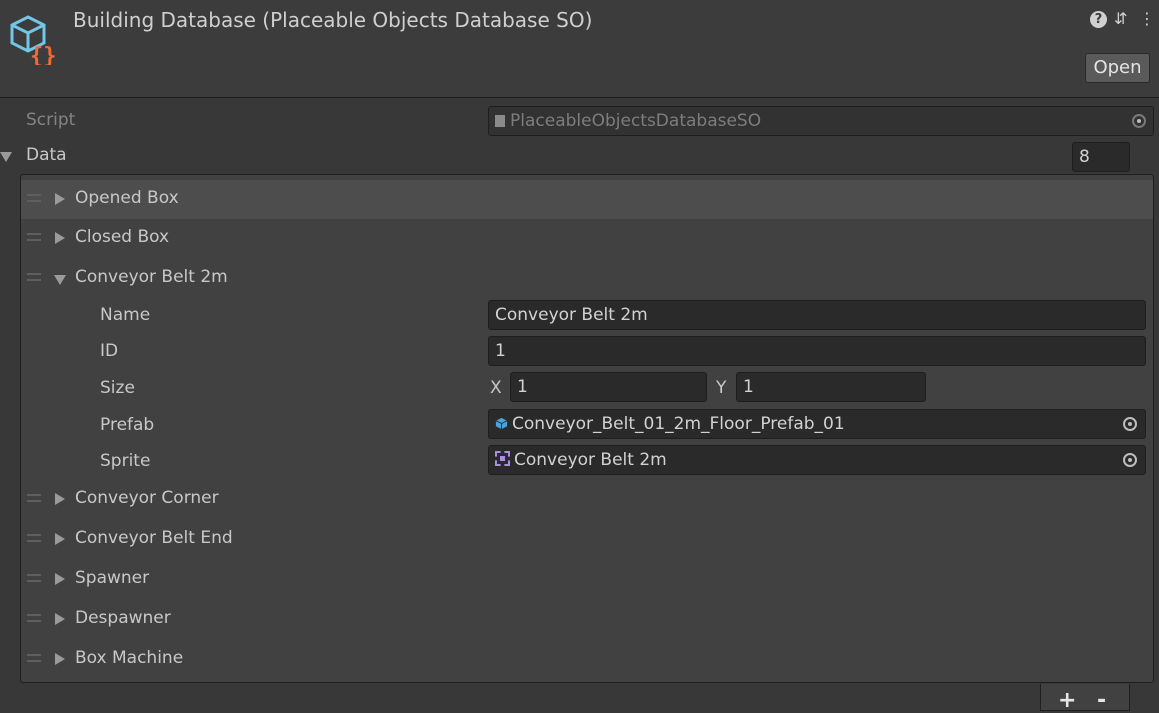 The width and height of the screenshot is (1159, 713). What do you see at coordinates (1101, 157) in the screenshot?
I see `data-count-field: 8` at bounding box center [1101, 157].